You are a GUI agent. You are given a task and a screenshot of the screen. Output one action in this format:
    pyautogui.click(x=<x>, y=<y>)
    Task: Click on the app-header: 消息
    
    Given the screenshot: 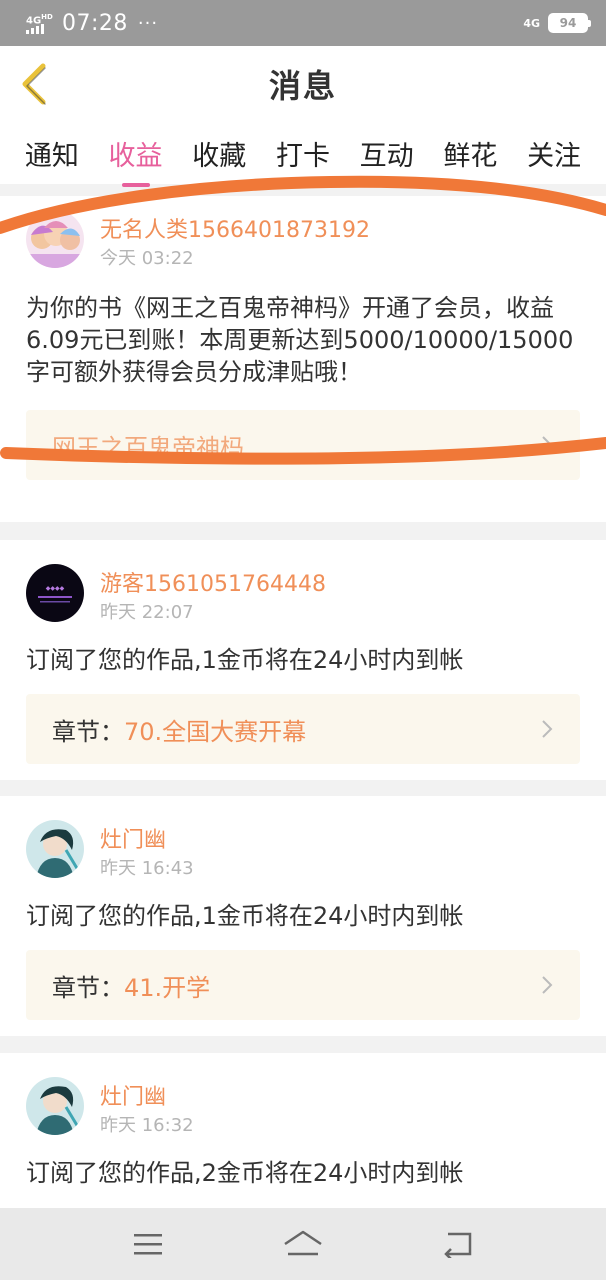 What is the action you would take?
    pyautogui.click(x=303, y=84)
    